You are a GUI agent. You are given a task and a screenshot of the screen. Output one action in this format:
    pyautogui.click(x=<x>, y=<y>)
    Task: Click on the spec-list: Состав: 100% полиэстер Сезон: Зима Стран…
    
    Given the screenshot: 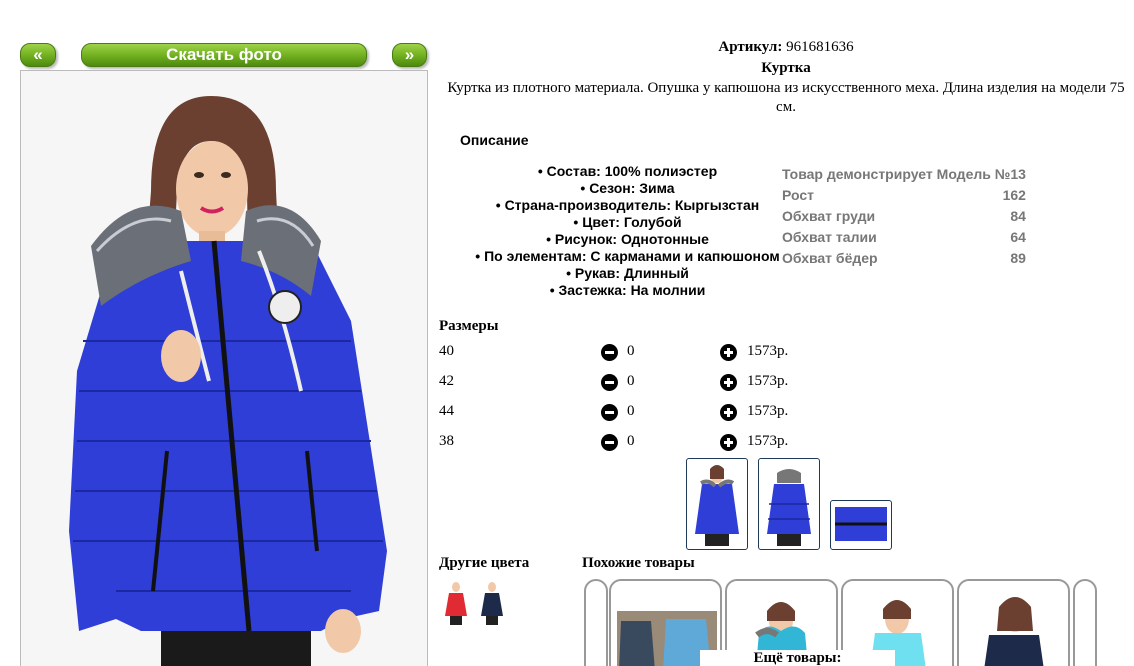 What is the action you would take?
    pyautogui.click(x=627, y=231)
    